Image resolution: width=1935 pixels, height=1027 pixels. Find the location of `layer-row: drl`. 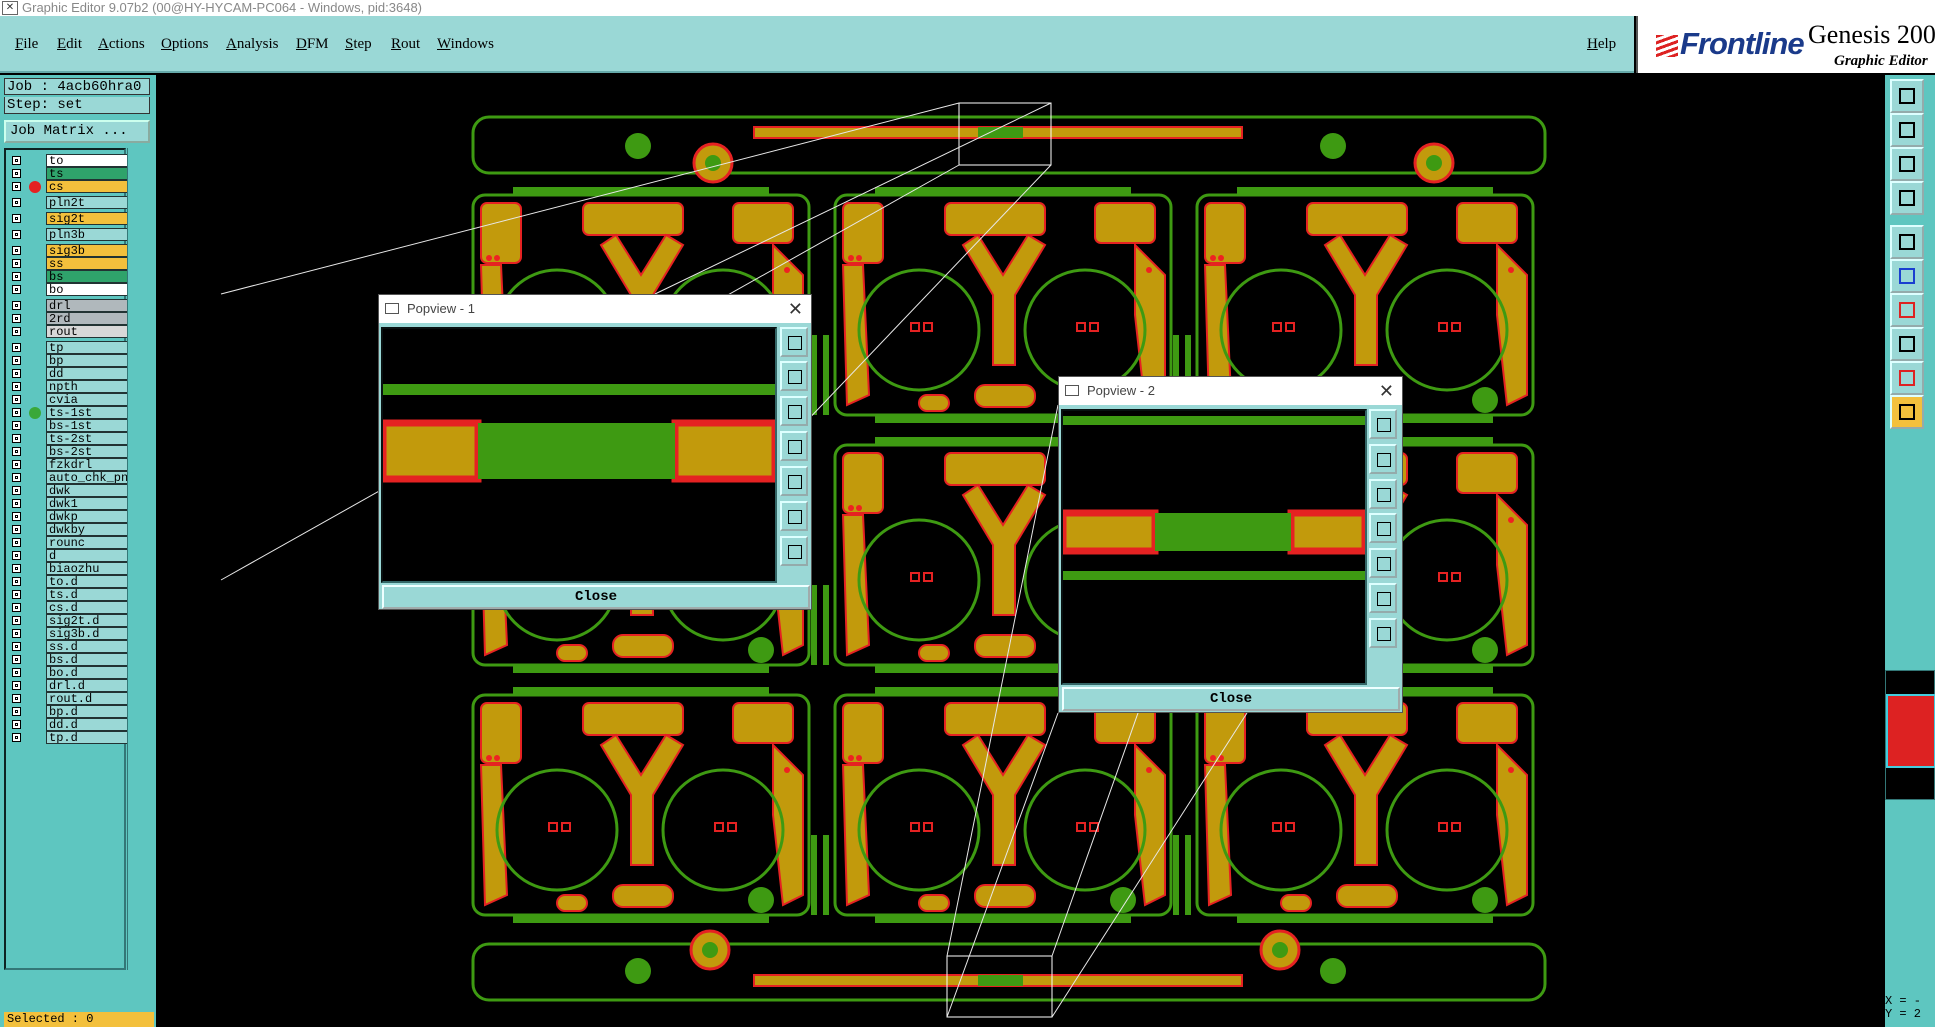

layer-row: drl is located at coordinates (71, 306).